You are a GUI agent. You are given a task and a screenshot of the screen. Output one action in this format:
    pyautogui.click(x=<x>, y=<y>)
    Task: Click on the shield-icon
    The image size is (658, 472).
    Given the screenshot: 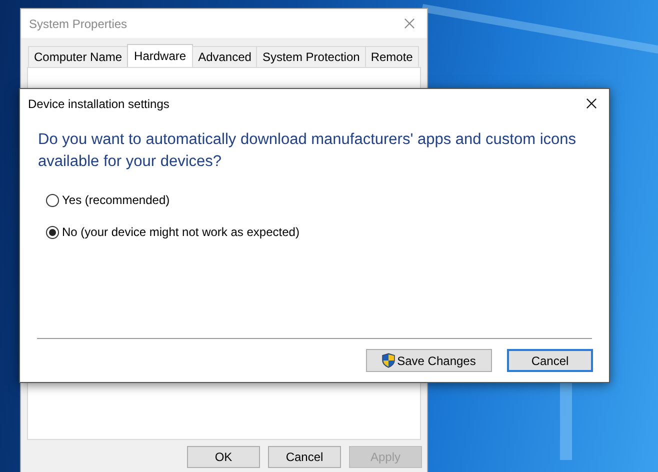 What is the action you would take?
    pyautogui.click(x=389, y=360)
    